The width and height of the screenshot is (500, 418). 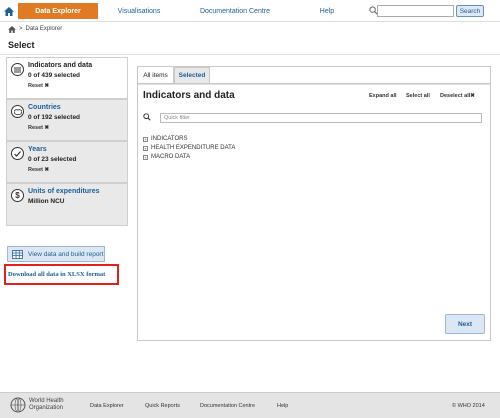 I want to click on search-icon, so click(x=147, y=117).